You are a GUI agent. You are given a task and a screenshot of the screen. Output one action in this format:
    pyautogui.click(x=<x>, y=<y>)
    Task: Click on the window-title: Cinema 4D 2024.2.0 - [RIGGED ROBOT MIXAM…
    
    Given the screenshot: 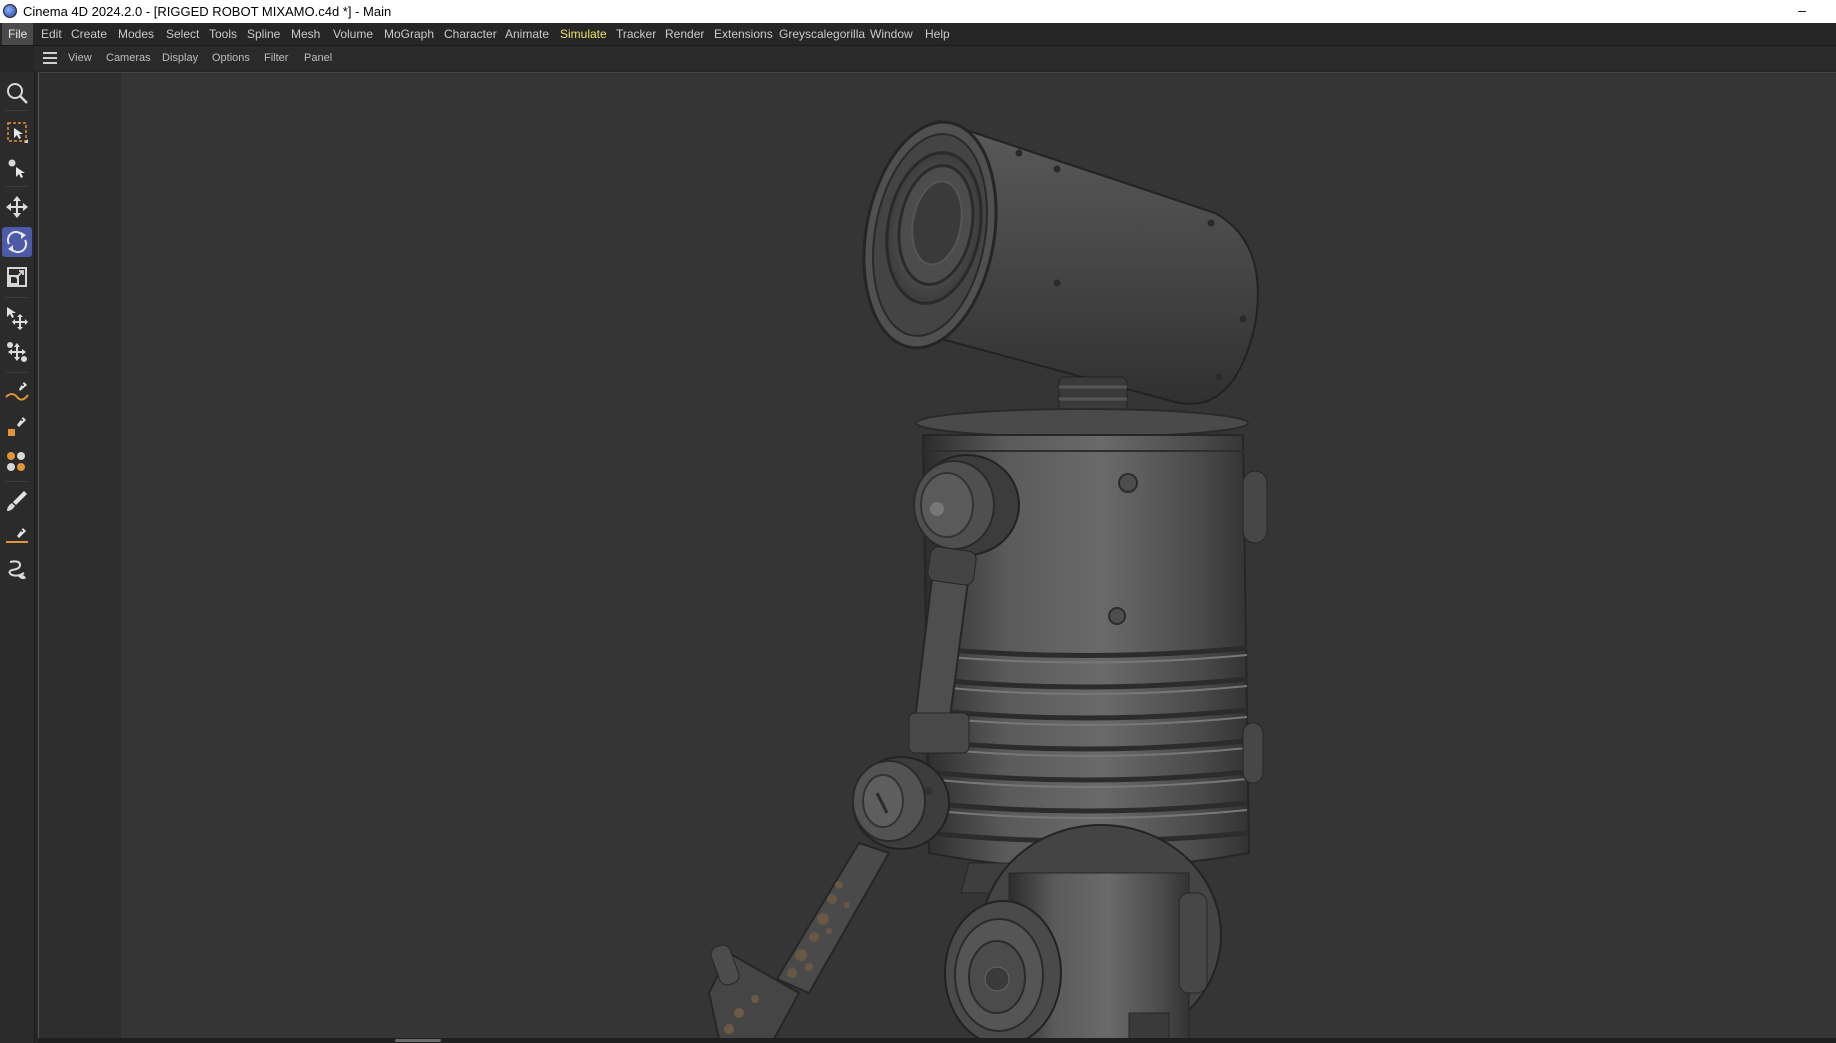 What is the action you would take?
    pyautogui.click(x=207, y=11)
    